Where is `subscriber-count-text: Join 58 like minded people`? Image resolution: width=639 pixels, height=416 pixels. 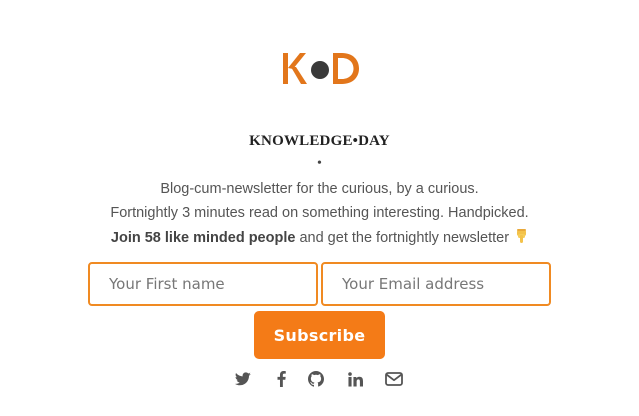 subscriber-count-text: Join 58 like minded people is located at coordinates (203, 238).